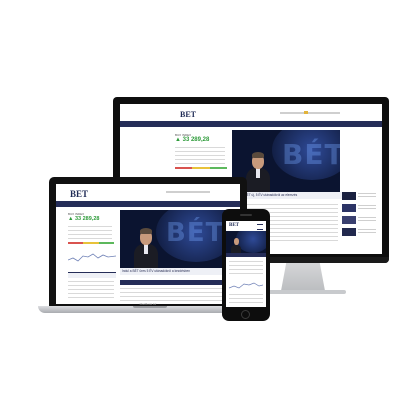 Image resolution: width=400 pixels, height=400 pixels. What do you see at coordinates (148, 304) in the screenshot?
I see `laptop-brand: MacBook Air` at bounding box center [148, 304].